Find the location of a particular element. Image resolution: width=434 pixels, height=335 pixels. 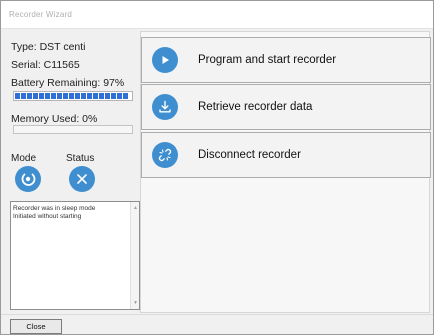

battery-progress-fill is located at coordinates (71, 96).